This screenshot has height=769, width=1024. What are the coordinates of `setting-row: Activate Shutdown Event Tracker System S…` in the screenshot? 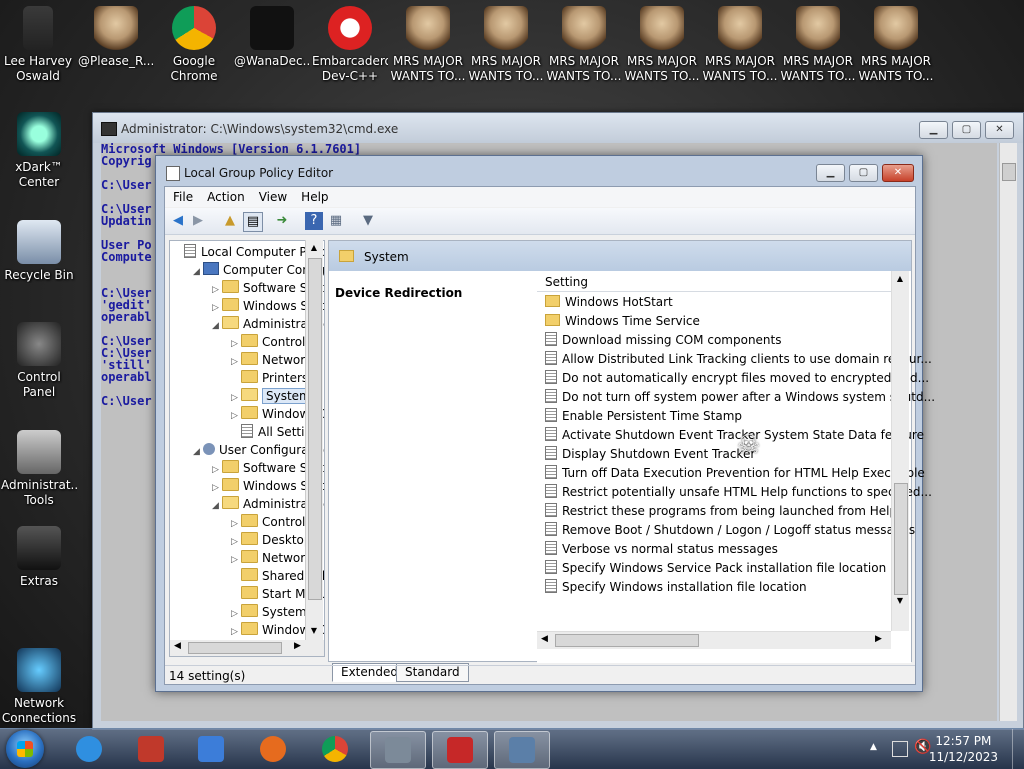 It's located at (734, 435).